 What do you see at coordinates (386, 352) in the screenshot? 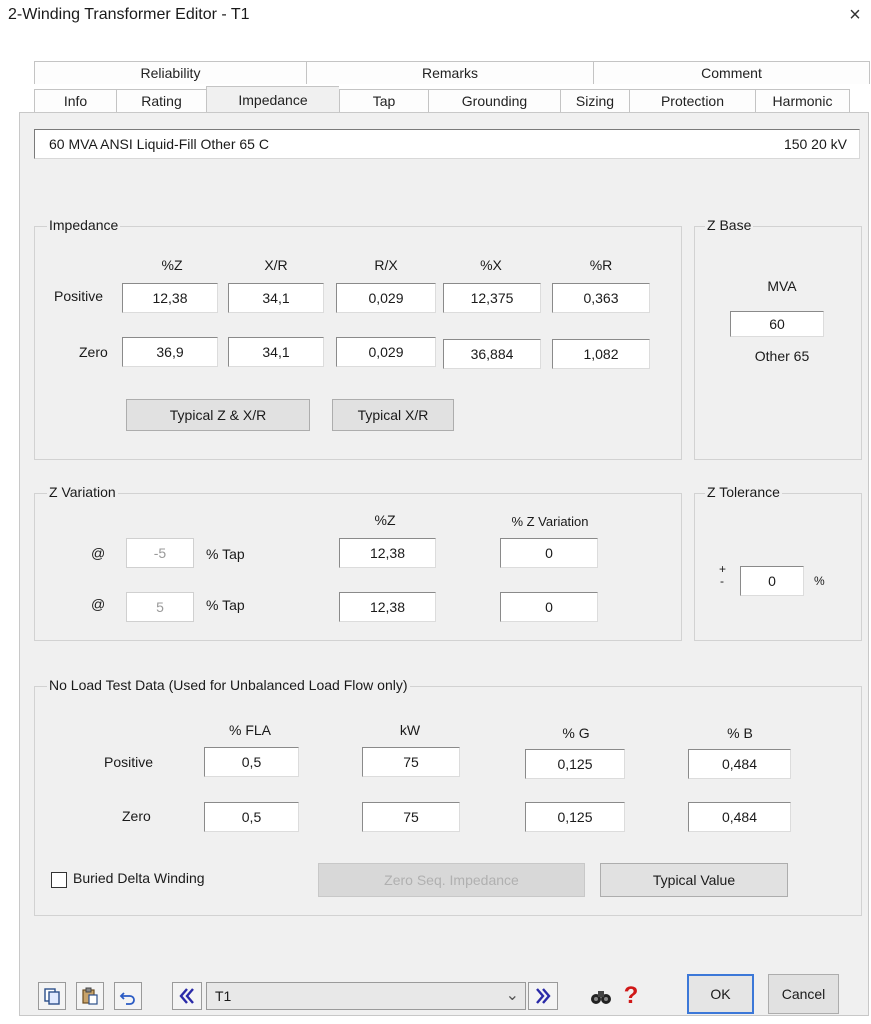
I see `zero-rx-field: 0,029` at bounding box center [386, 352].